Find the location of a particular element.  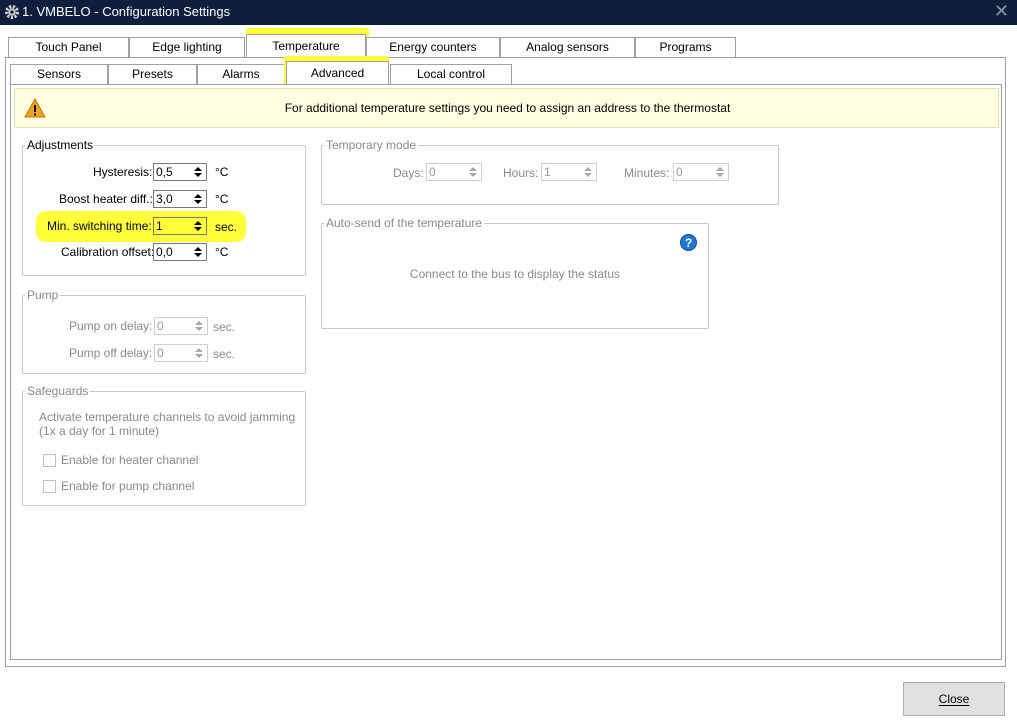

autosend-title: Auto-send of the temperature is located at coordinates (404, 223).